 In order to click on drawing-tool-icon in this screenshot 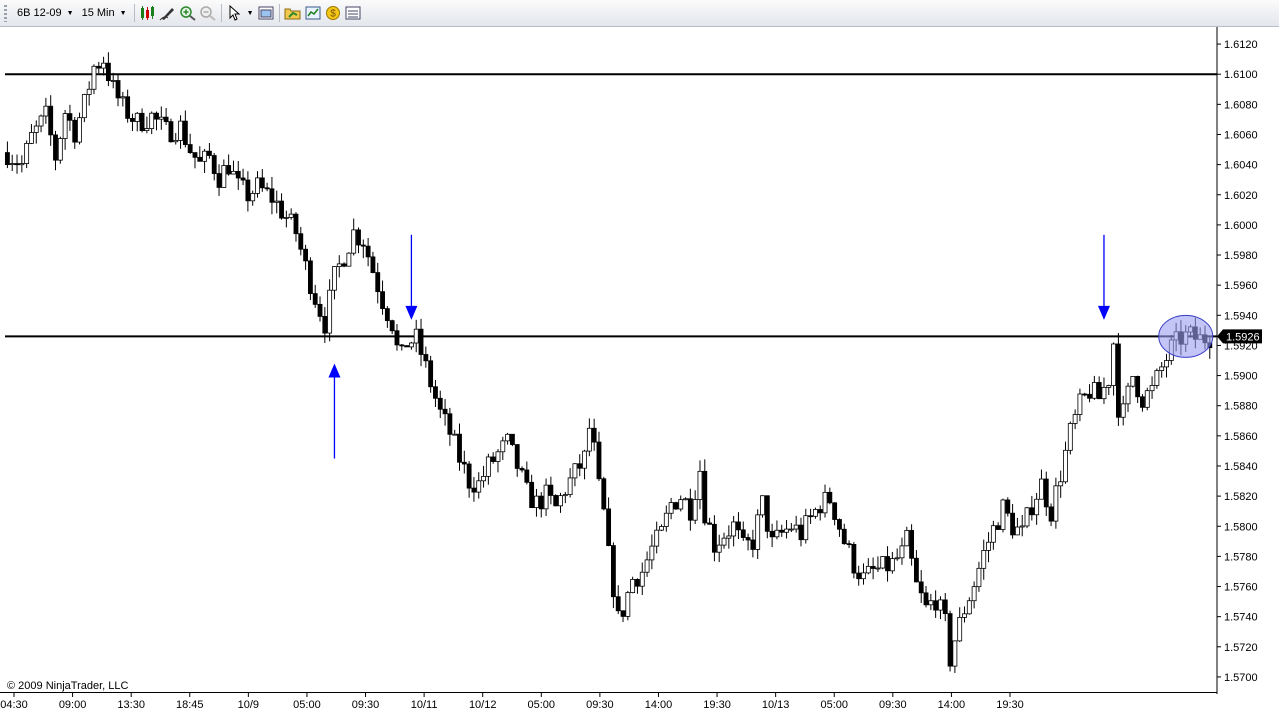, I will do `click(168, 13)`.